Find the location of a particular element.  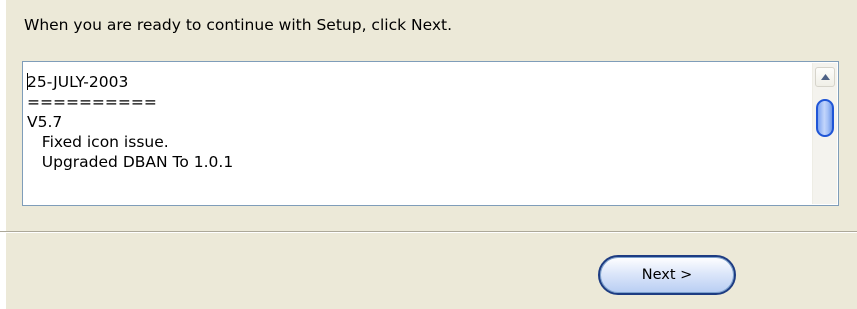

left-border is located at coordinates (3, 154).